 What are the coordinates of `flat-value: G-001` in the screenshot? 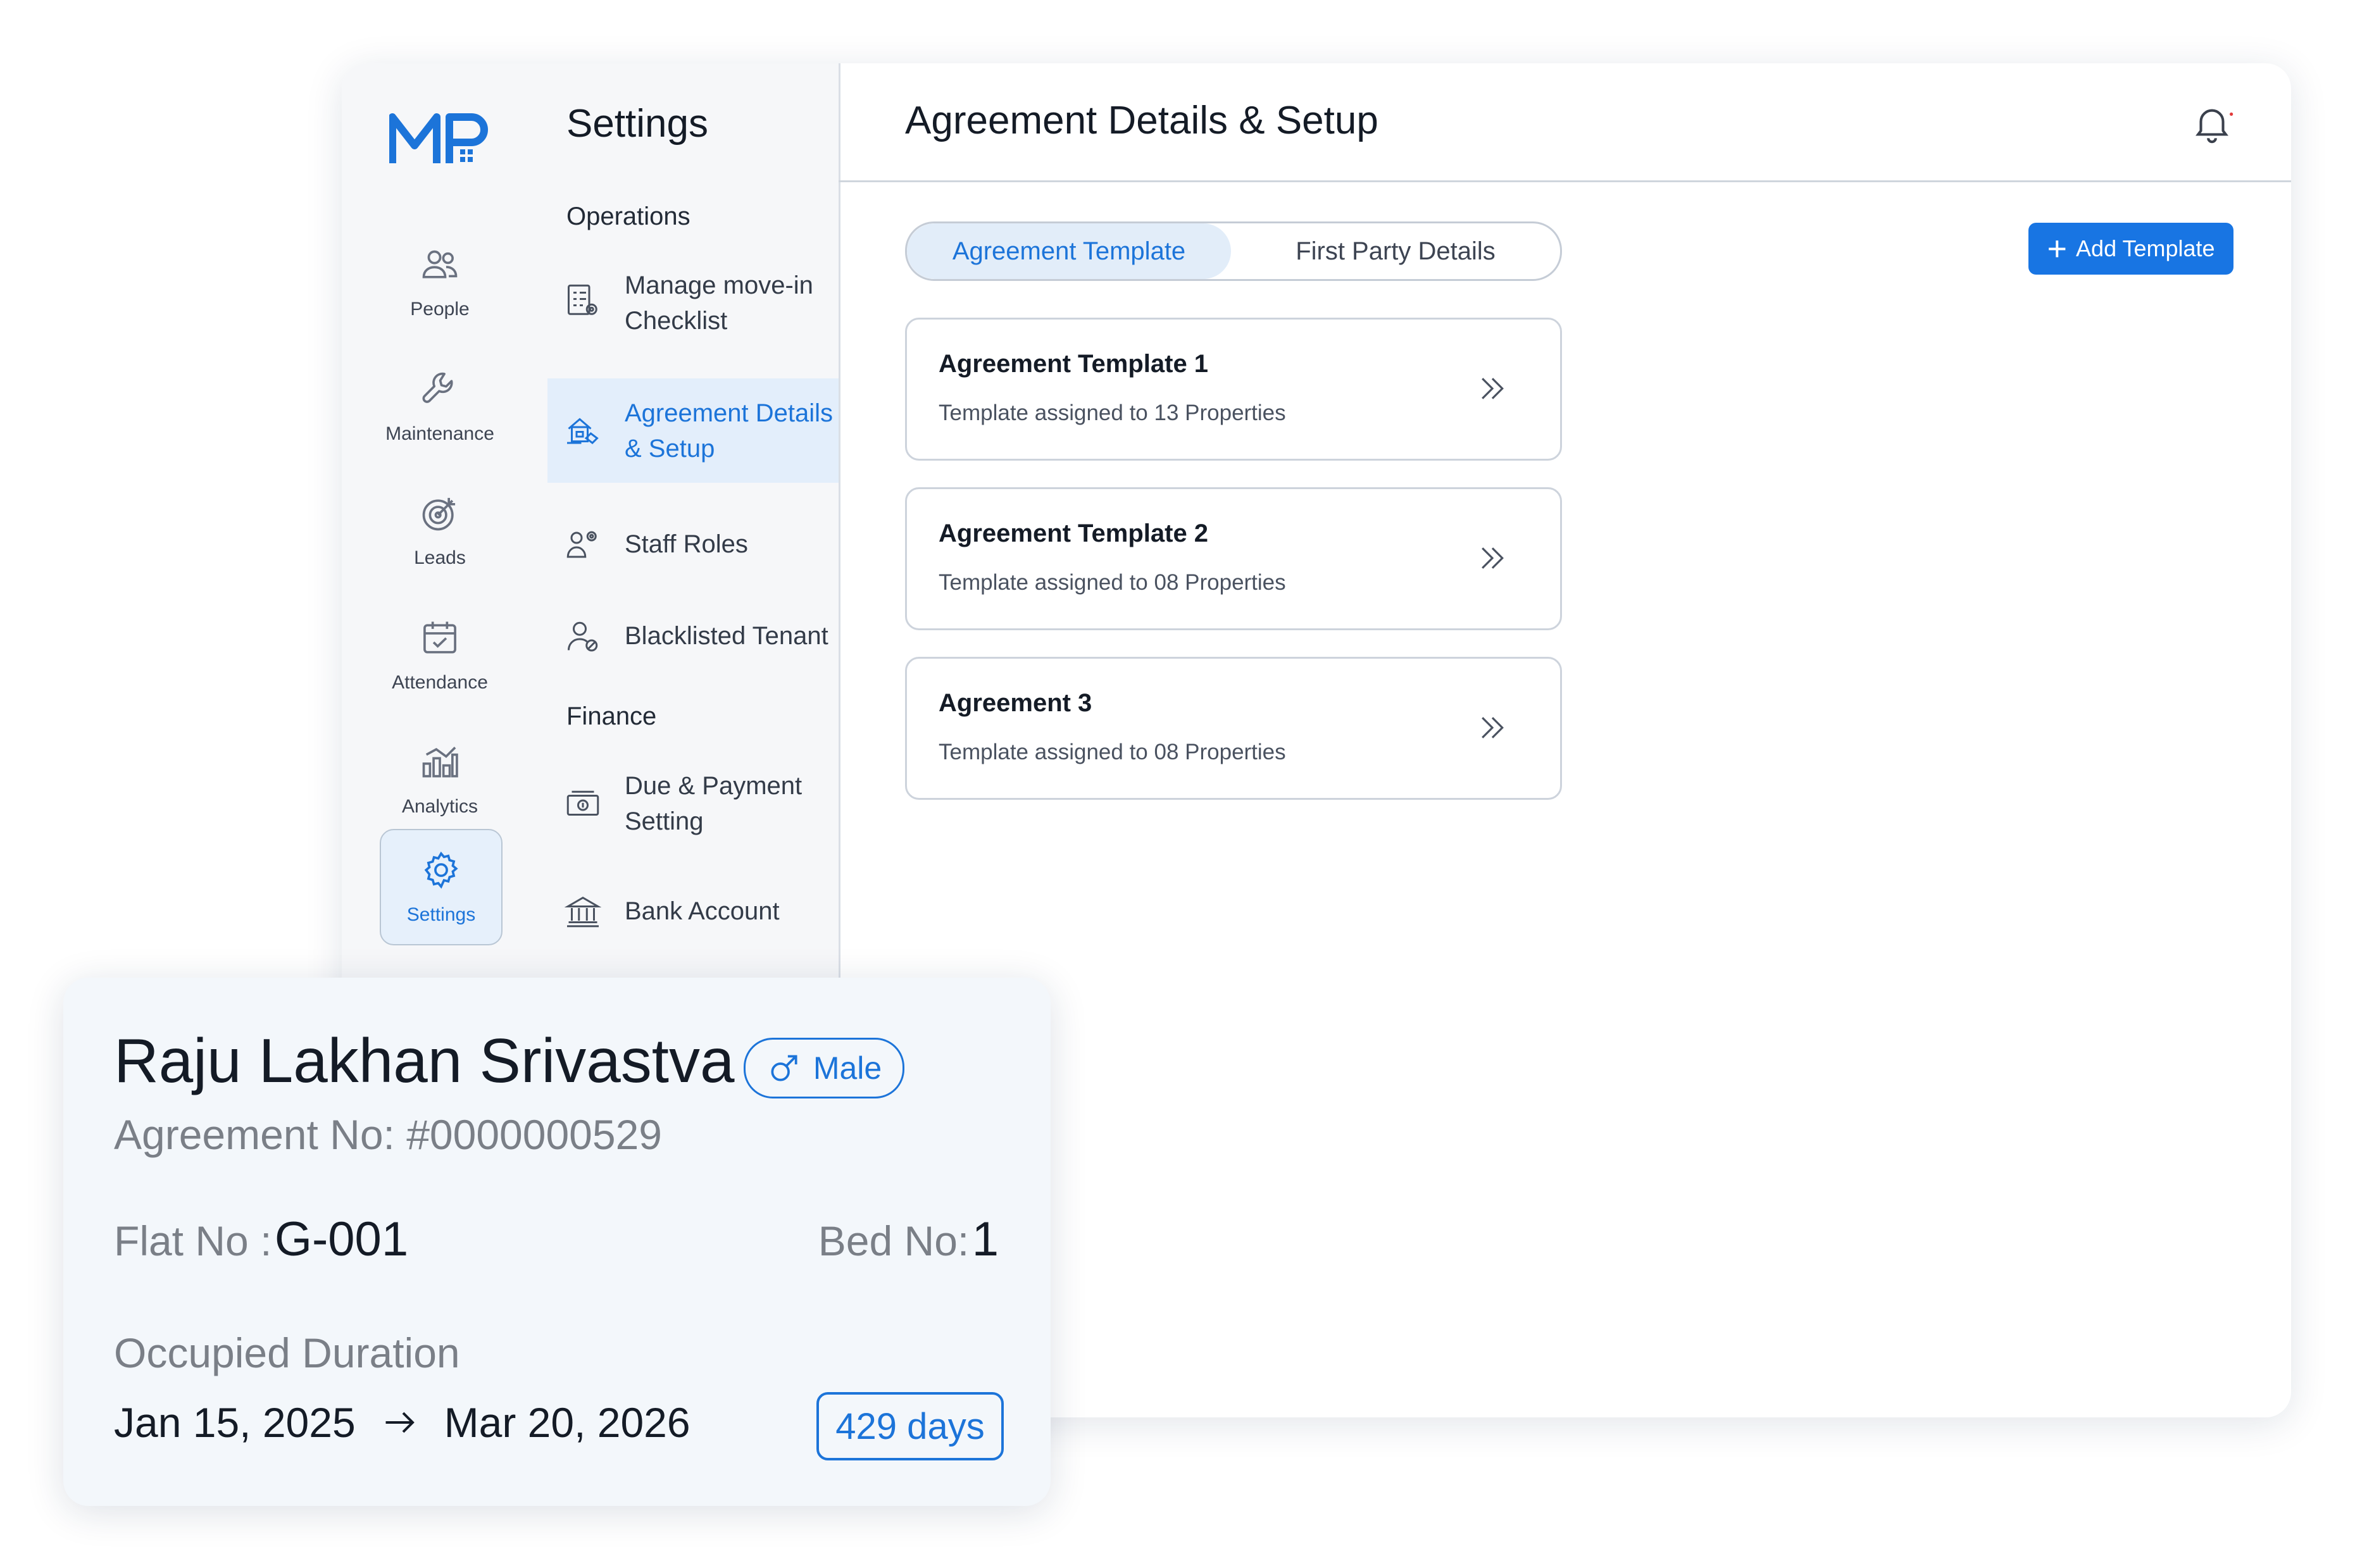 It's located at (341, 1239).